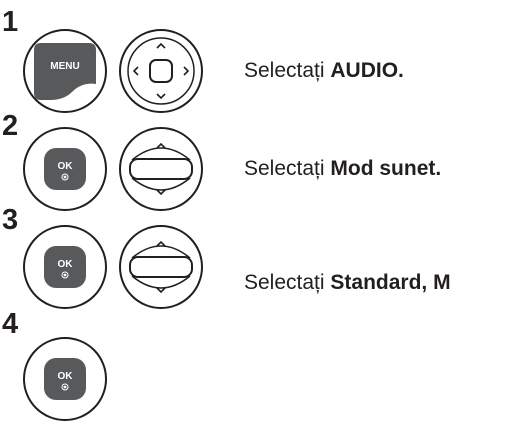 This screenshot has height=433, width=508. I want to click on step-number-1: 1, so click(10, 22).